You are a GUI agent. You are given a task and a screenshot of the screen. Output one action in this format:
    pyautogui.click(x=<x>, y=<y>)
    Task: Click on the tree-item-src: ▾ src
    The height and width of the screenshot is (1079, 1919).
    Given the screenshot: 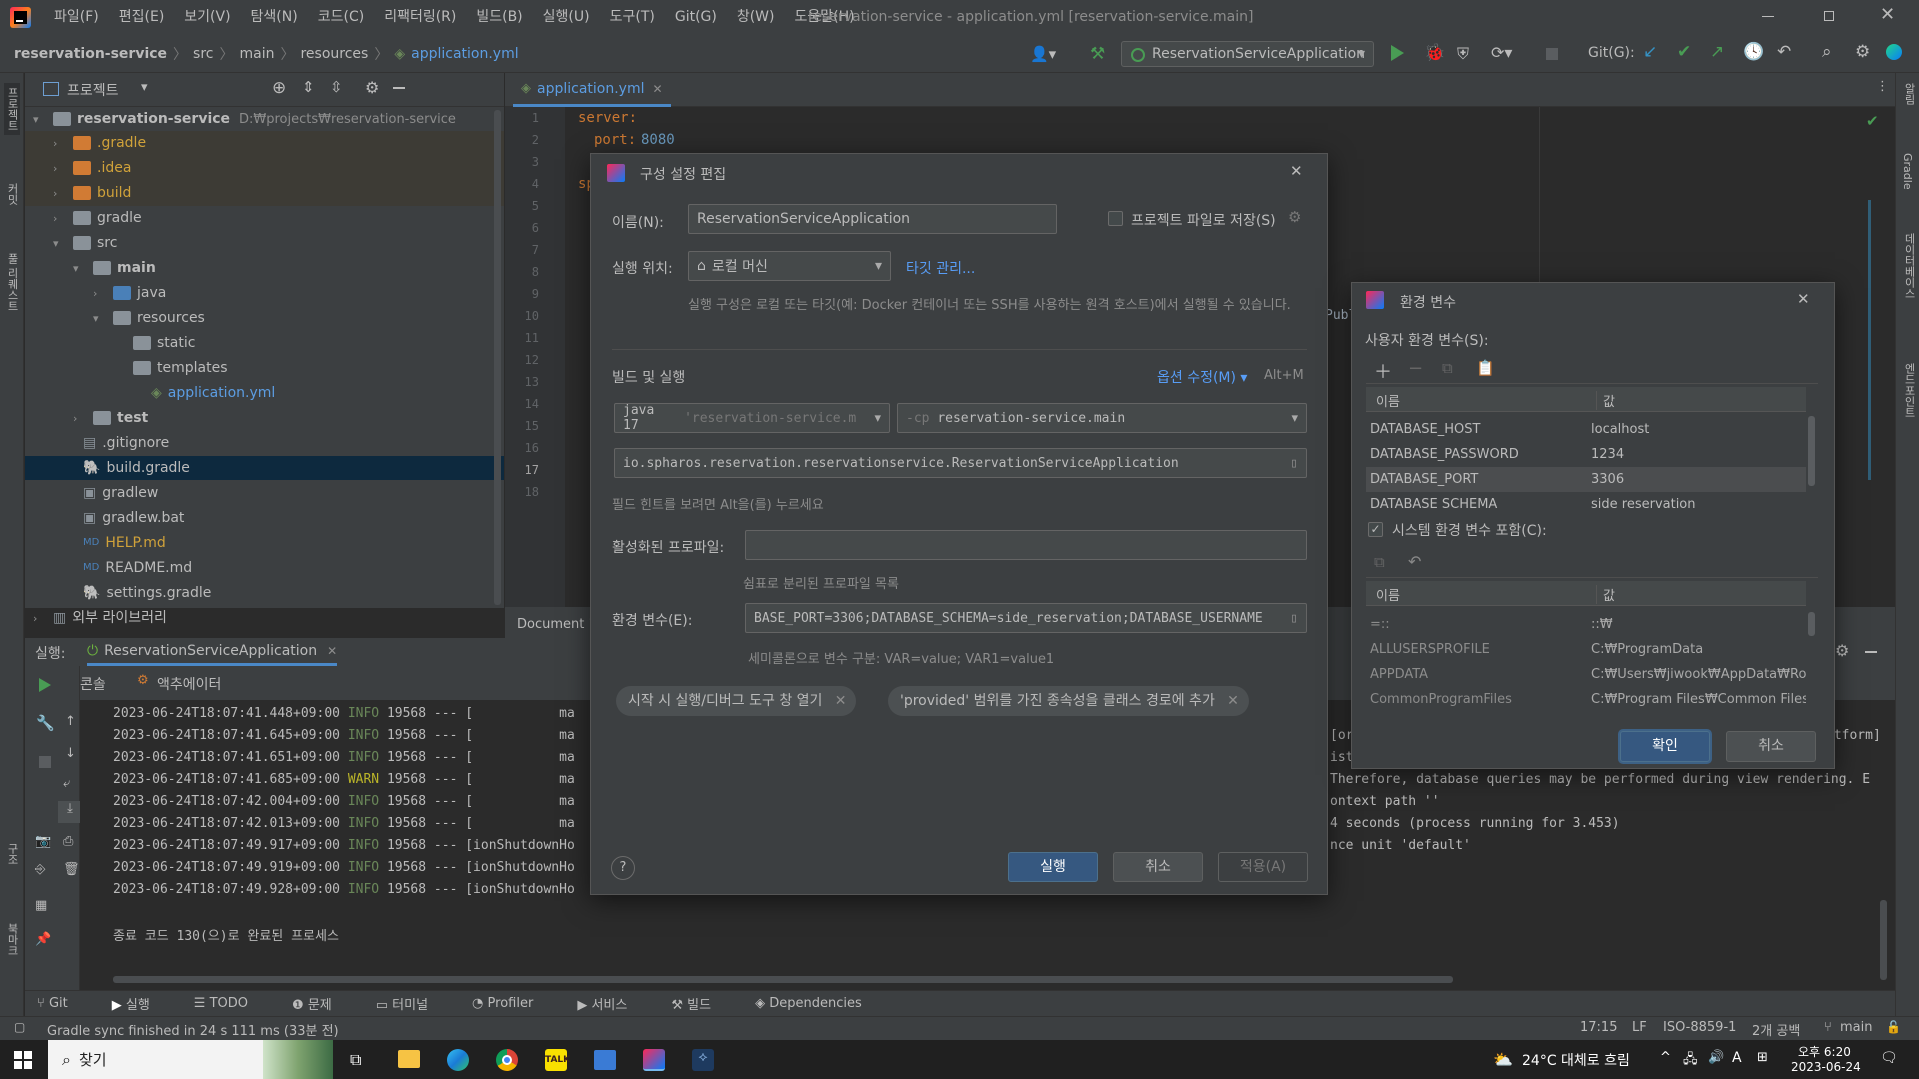 What is the action you would take?
    pyautogui.click(x=85, y=243)
    